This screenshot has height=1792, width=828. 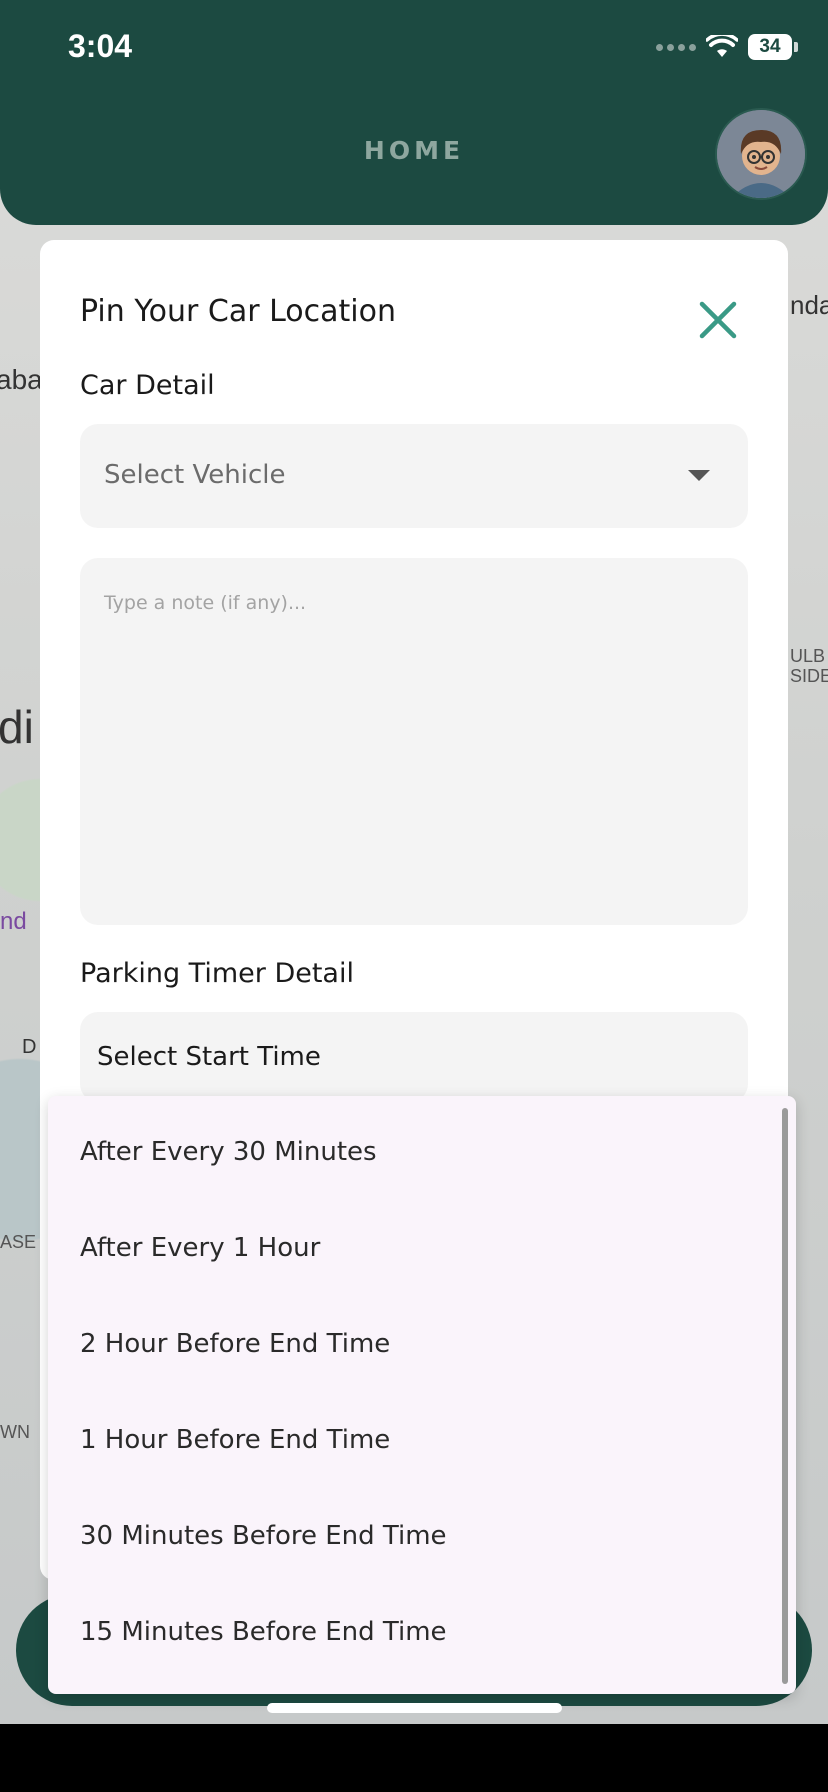 What do you see at coordinates (722, 46) in the screenshot?
I see `wifi-icon` at bounding box center [722, 46].